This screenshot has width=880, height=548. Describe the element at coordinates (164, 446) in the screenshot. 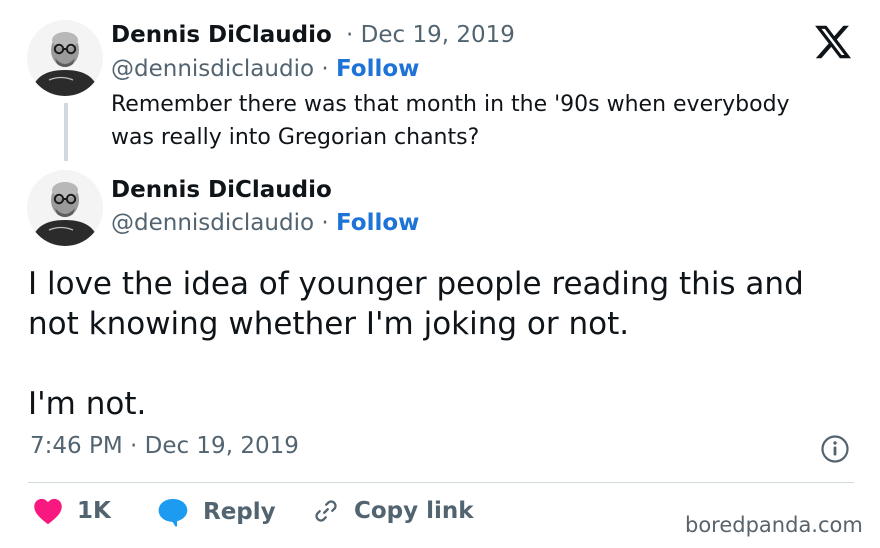

I see `tweet-timestamp: 7:46 PM · Dec 19, 2019` at that location.